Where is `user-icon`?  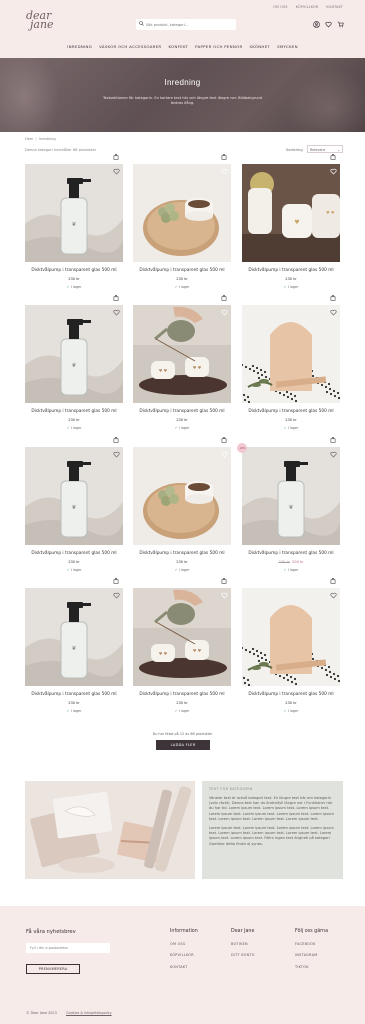 user-icon is located at coordinates (316, 25).